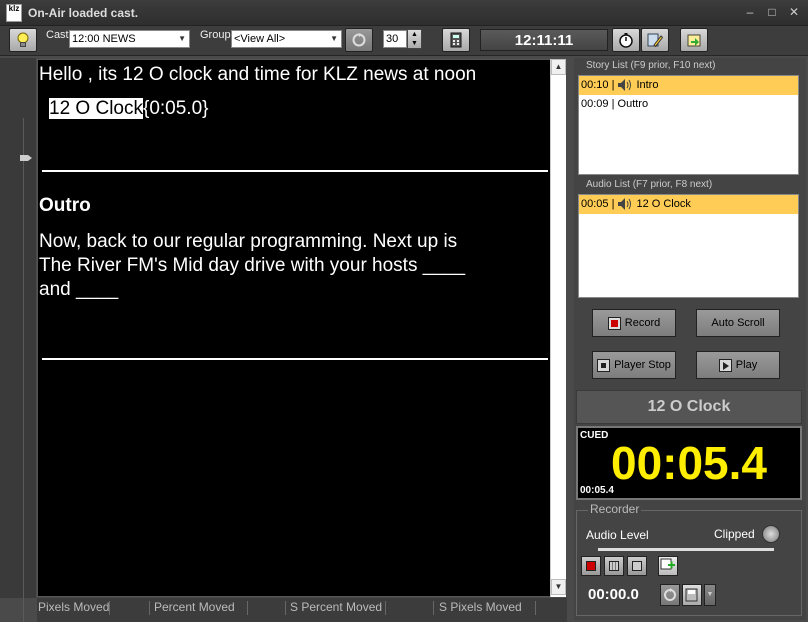 Image resolution: width=808 pixels, height=622 pixels. Describe the element at coordinates (74, 607) in the screenshot. I see `status-pixels-moved: Pixels Moved` at that location.